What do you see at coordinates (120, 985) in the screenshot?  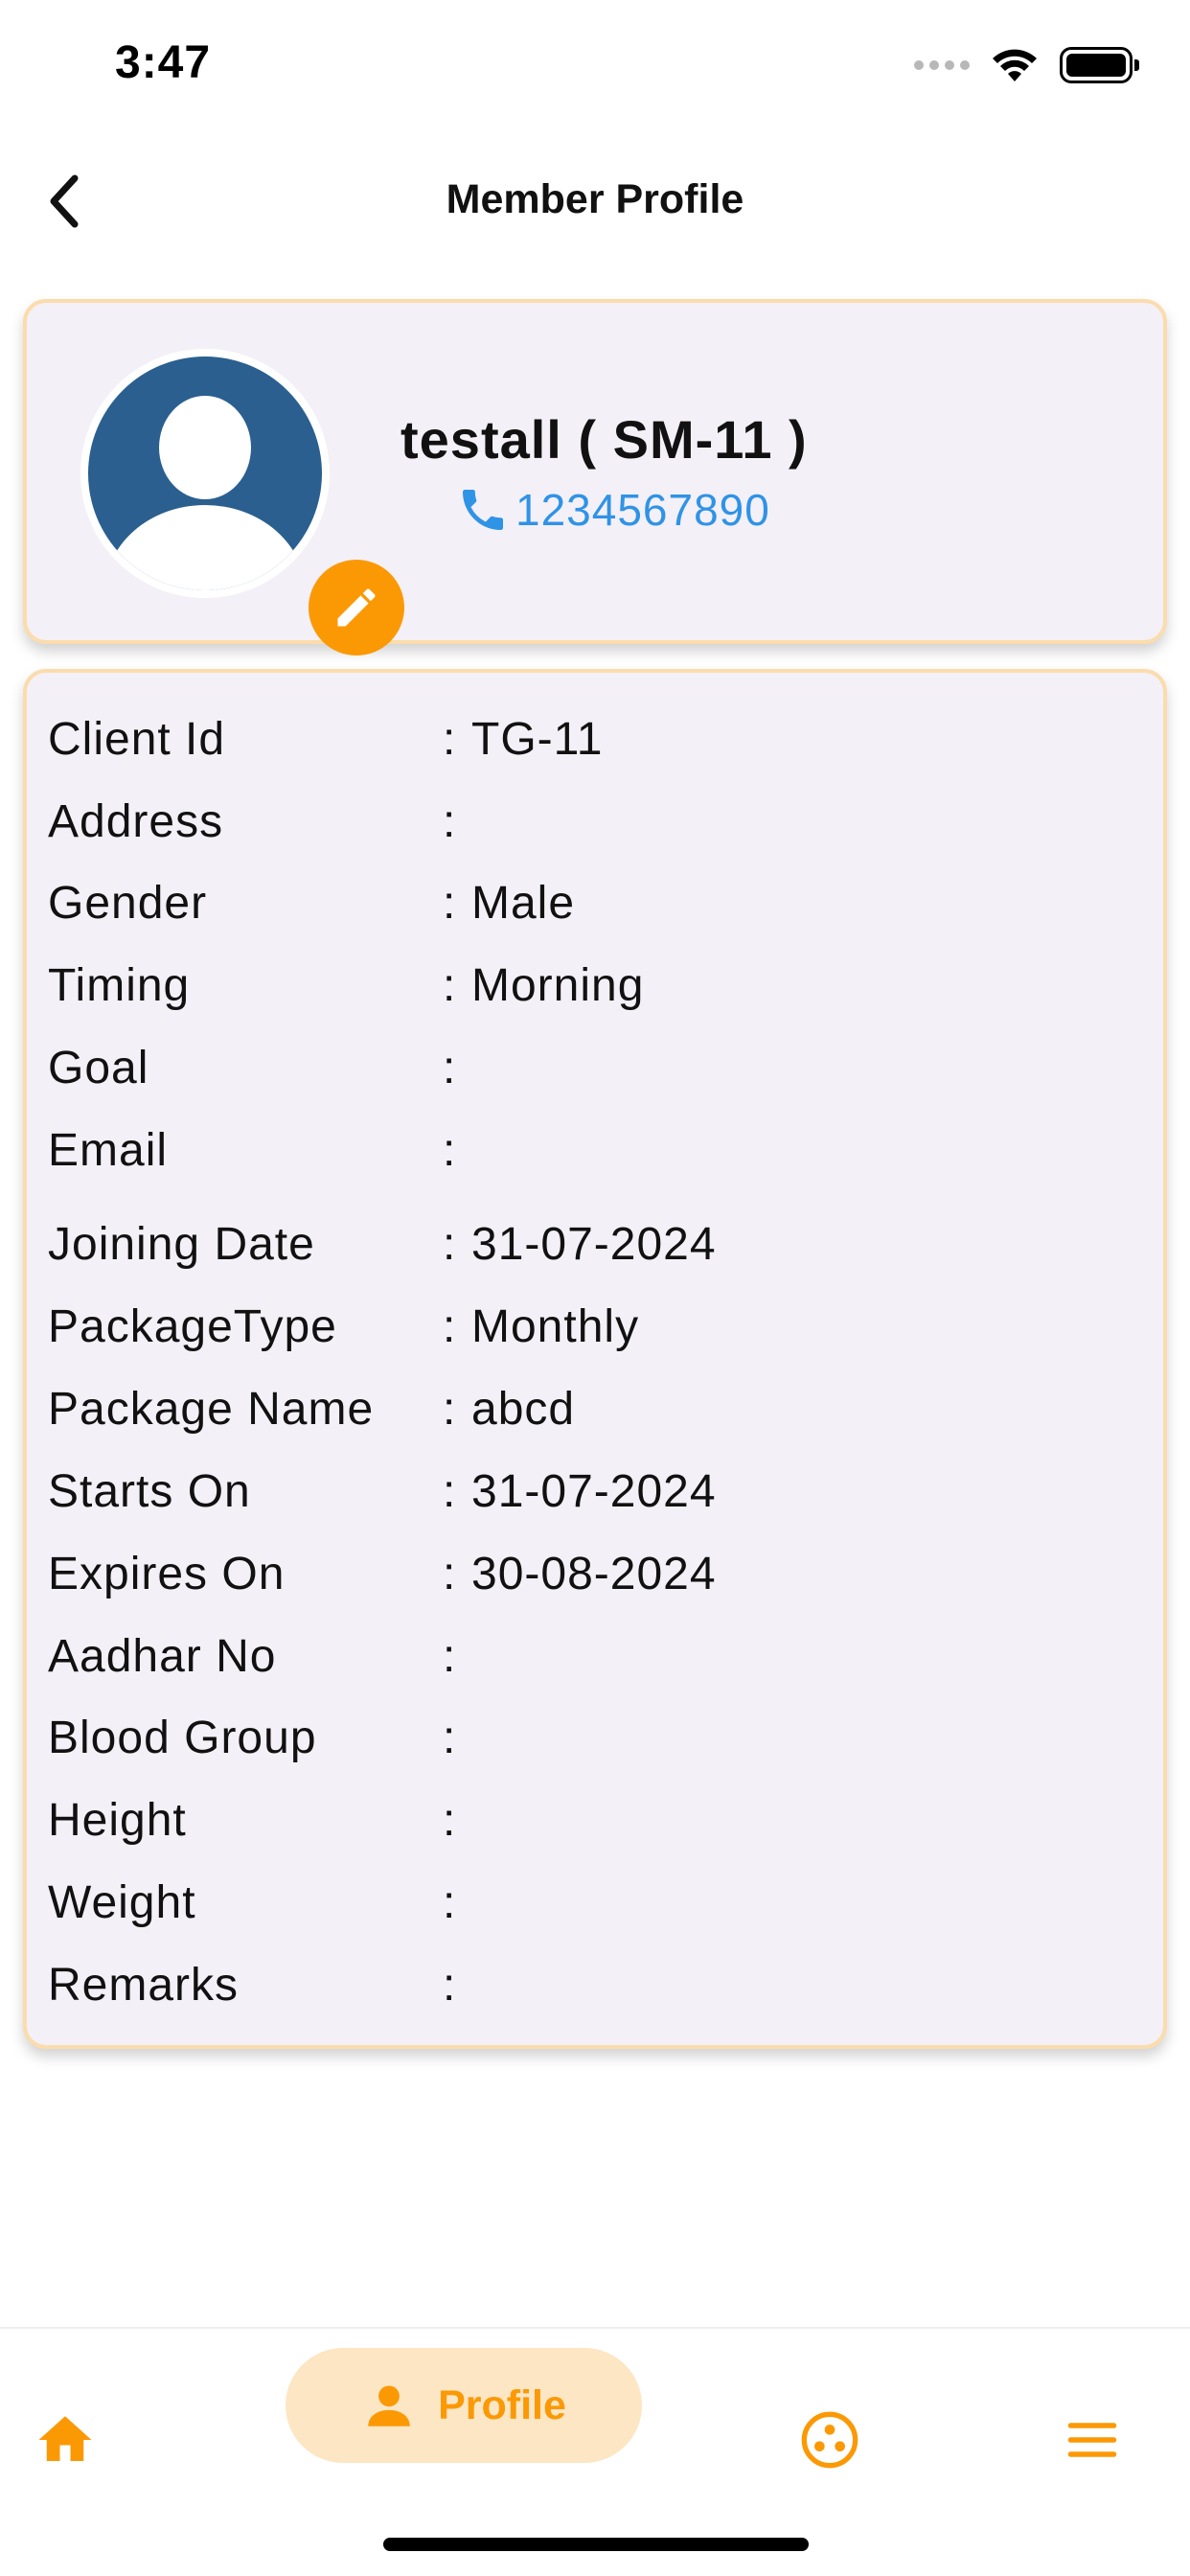 I see `detail-label: Timing` at bounding box center [120, 985].